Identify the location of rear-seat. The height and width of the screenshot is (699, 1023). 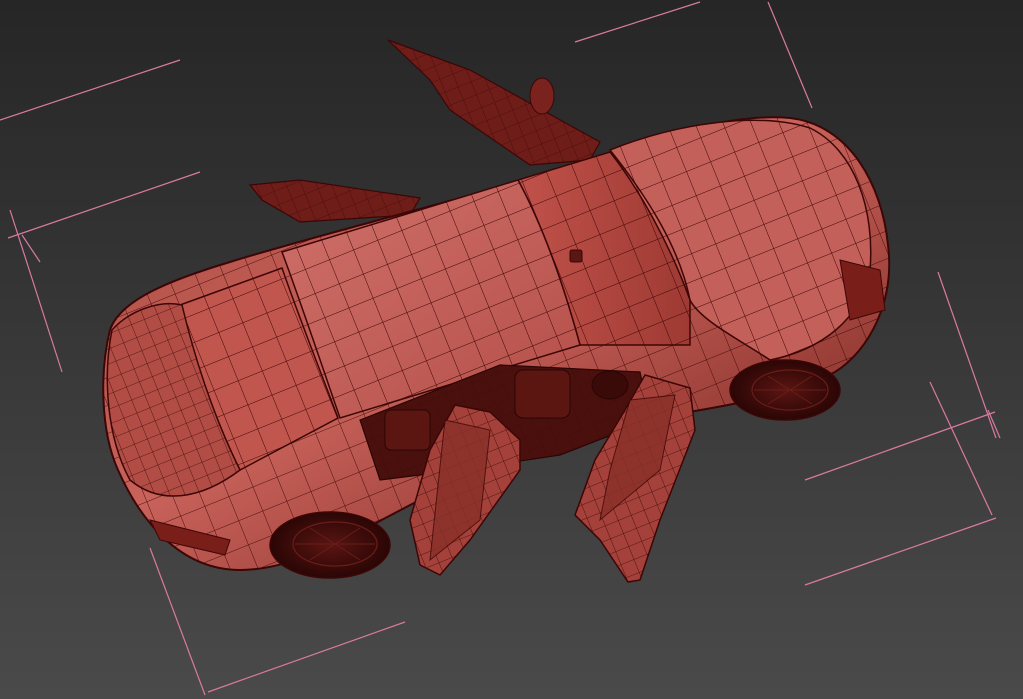
(407, 430).